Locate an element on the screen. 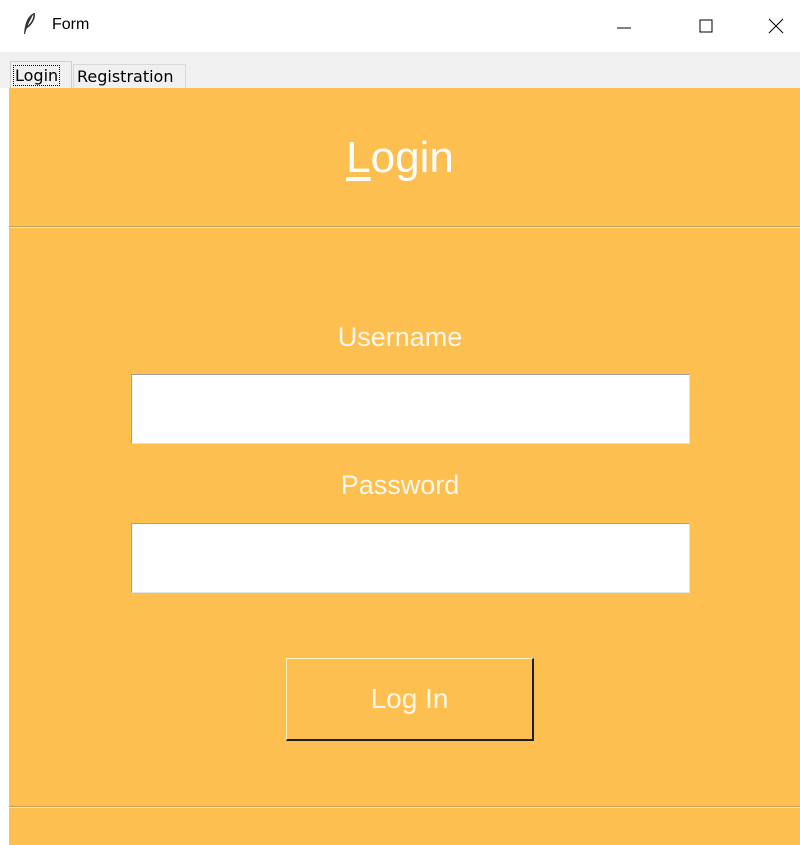 This screenshot has width=800, height=845. maximize-button is located at coordinates (706, 26).